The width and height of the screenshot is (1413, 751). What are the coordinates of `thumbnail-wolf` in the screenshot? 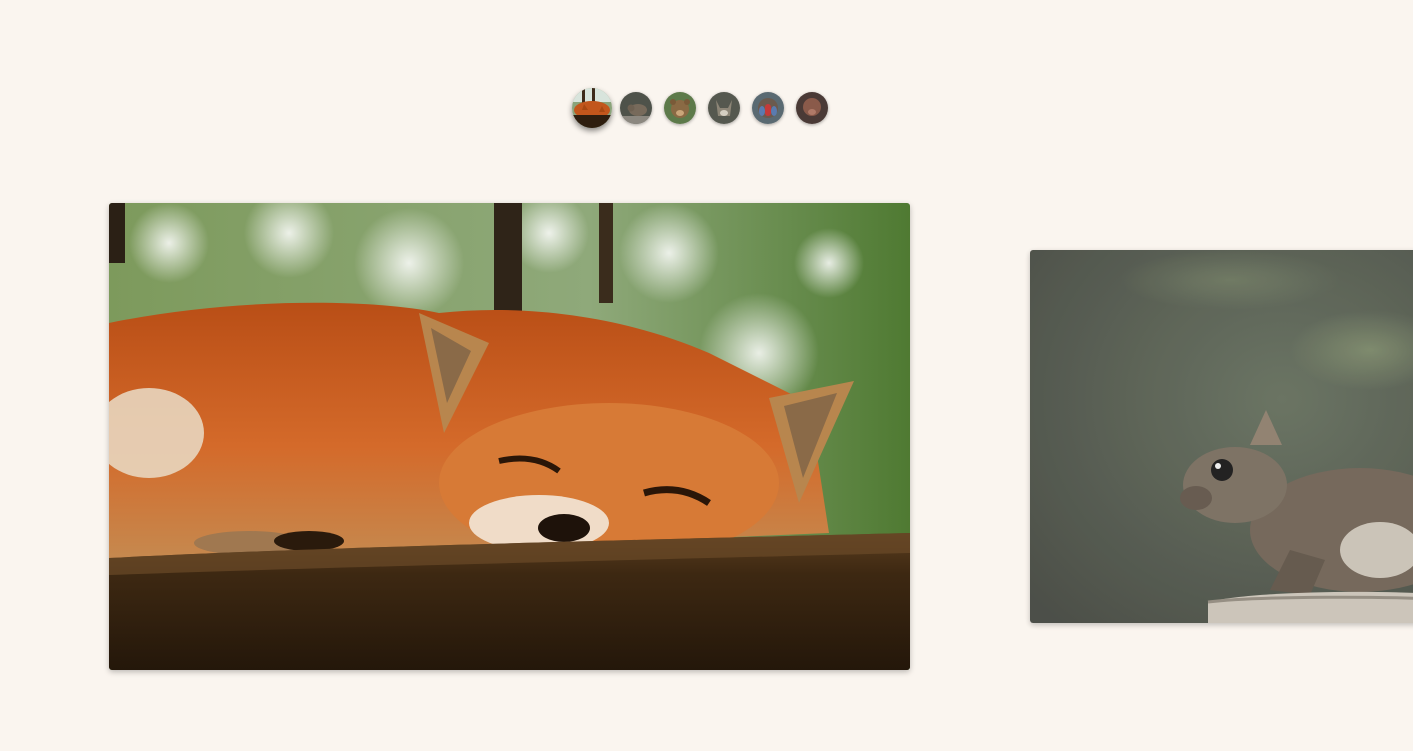 It's located at (724, 108).